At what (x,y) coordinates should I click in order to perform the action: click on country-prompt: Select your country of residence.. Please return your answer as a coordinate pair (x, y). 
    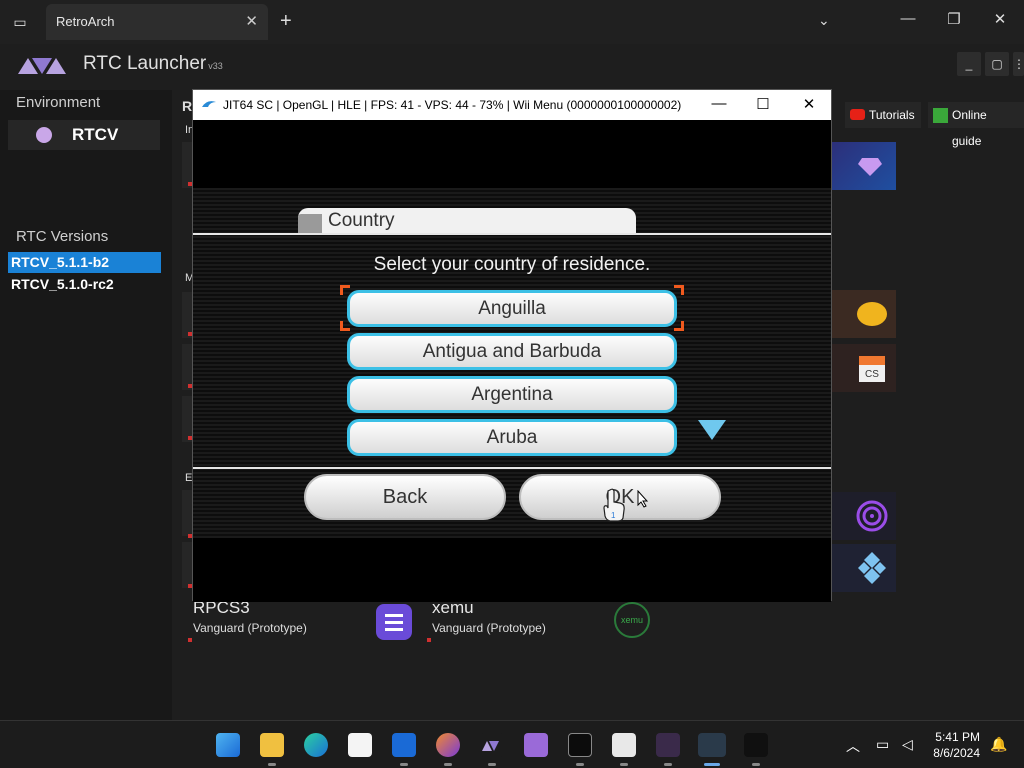
    Looking at the image, I should click on (512, 264).